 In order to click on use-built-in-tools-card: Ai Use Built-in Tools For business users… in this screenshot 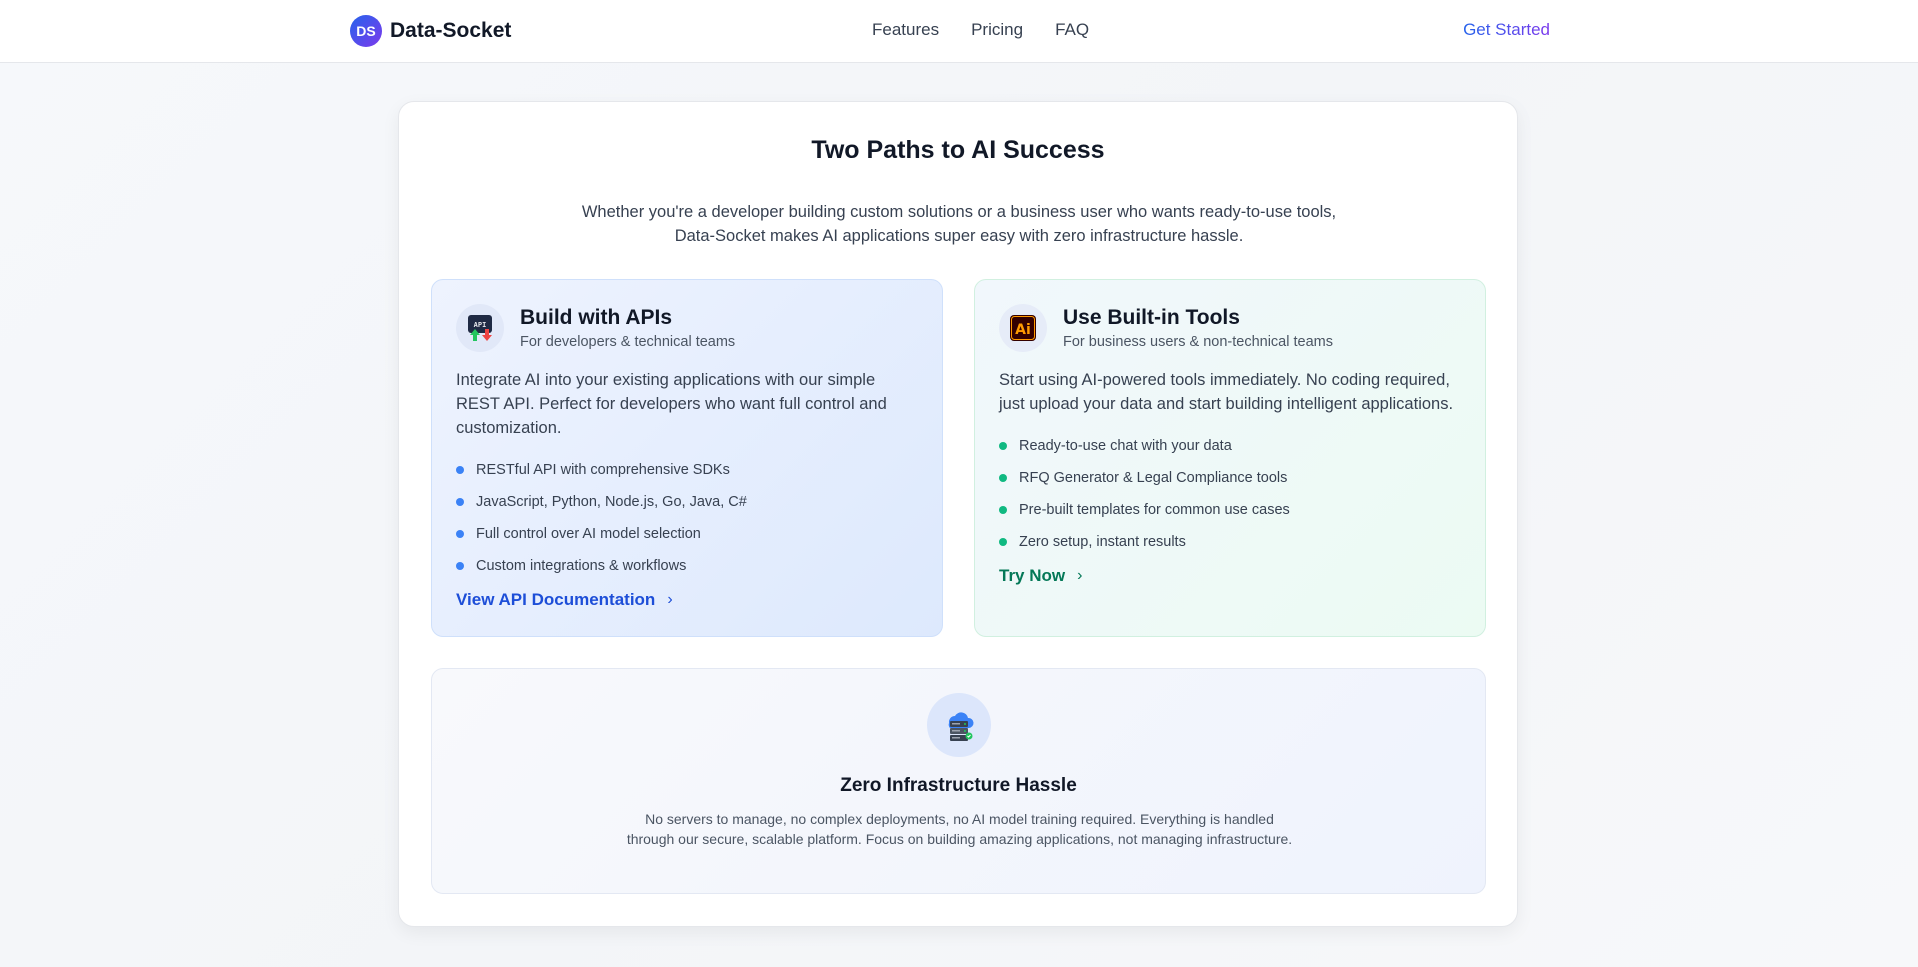, I will do `click(1230, 458)`.